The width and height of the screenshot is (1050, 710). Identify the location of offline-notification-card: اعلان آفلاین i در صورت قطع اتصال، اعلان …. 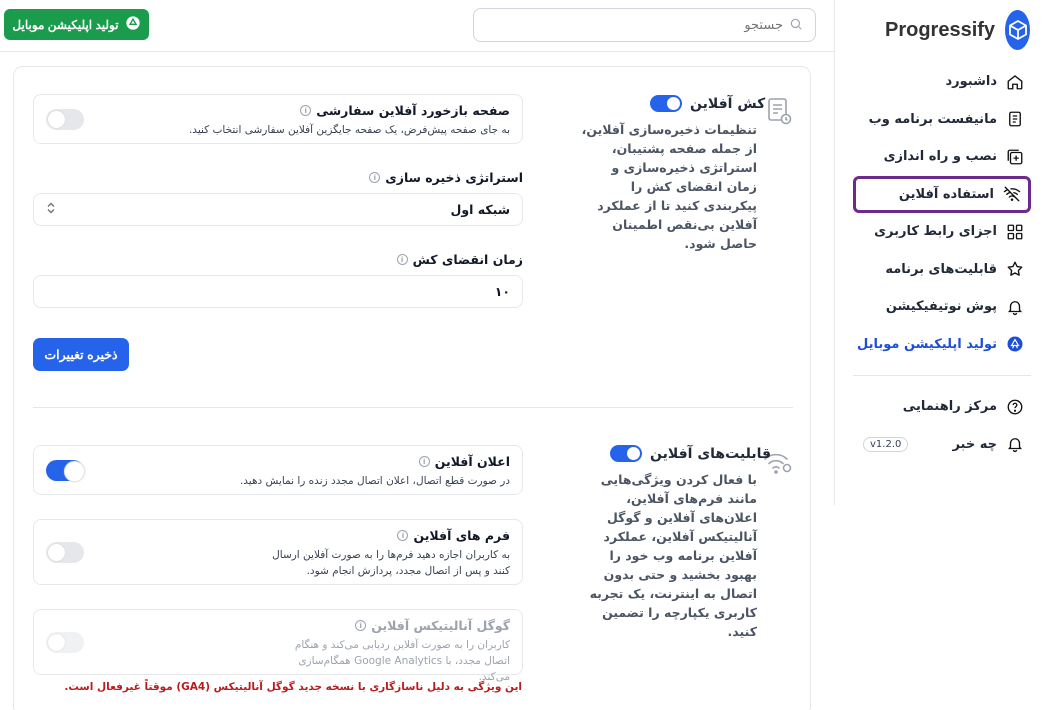
(278, 470).